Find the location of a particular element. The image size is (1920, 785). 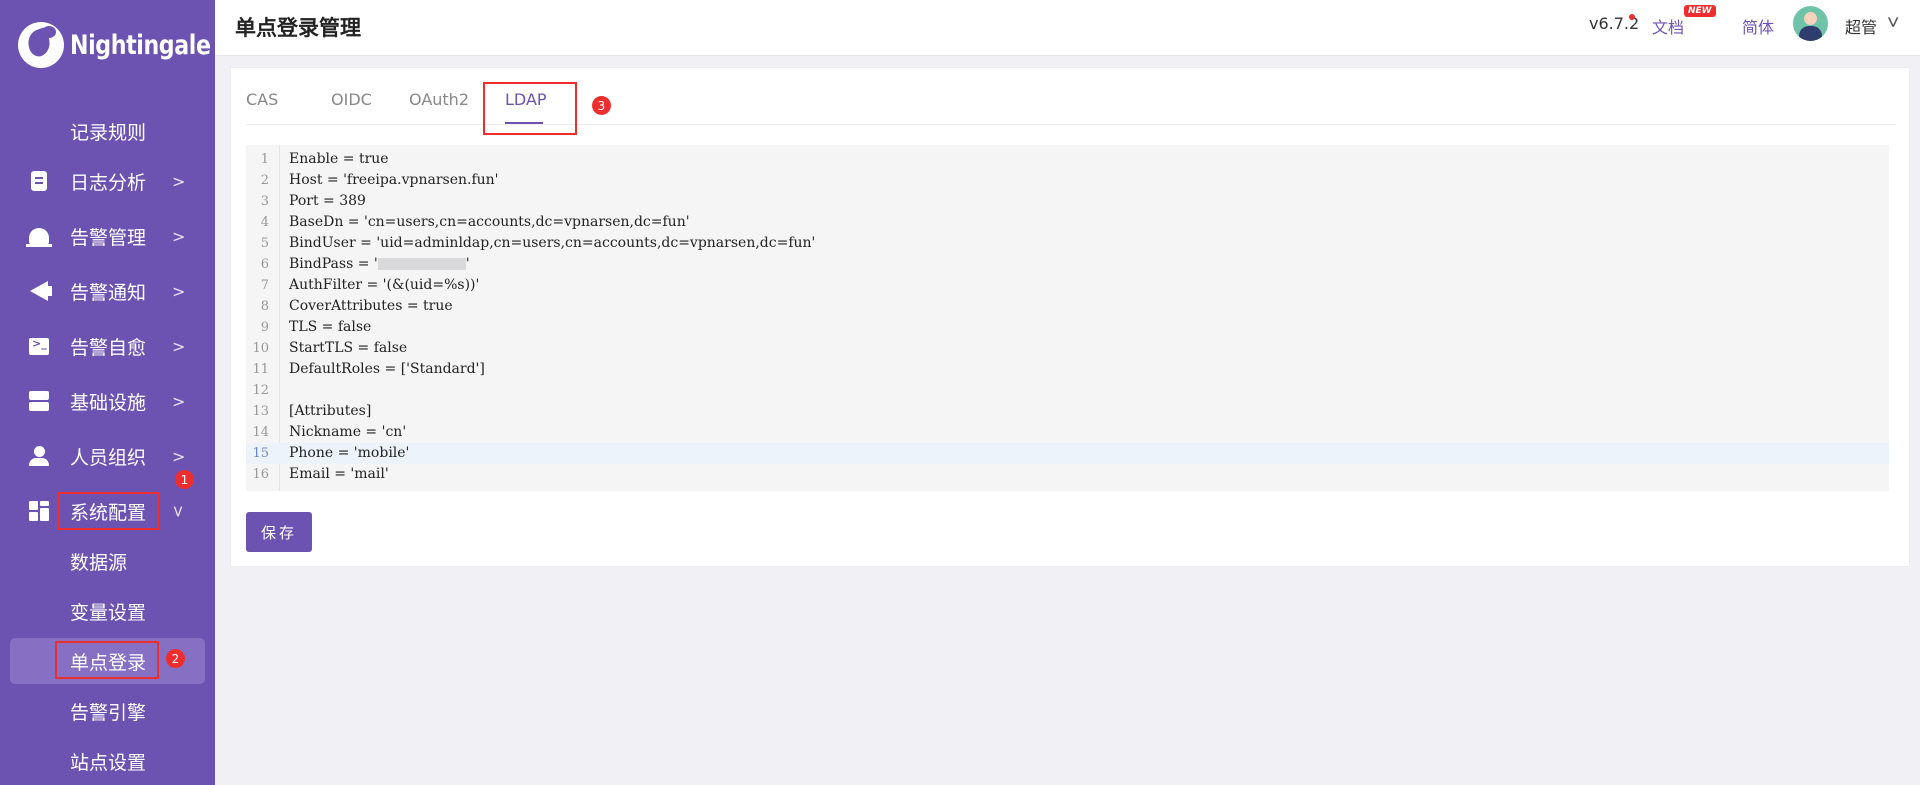

sidebar-item-record-rules: 记录规则 is located at coordinates (107, 131).